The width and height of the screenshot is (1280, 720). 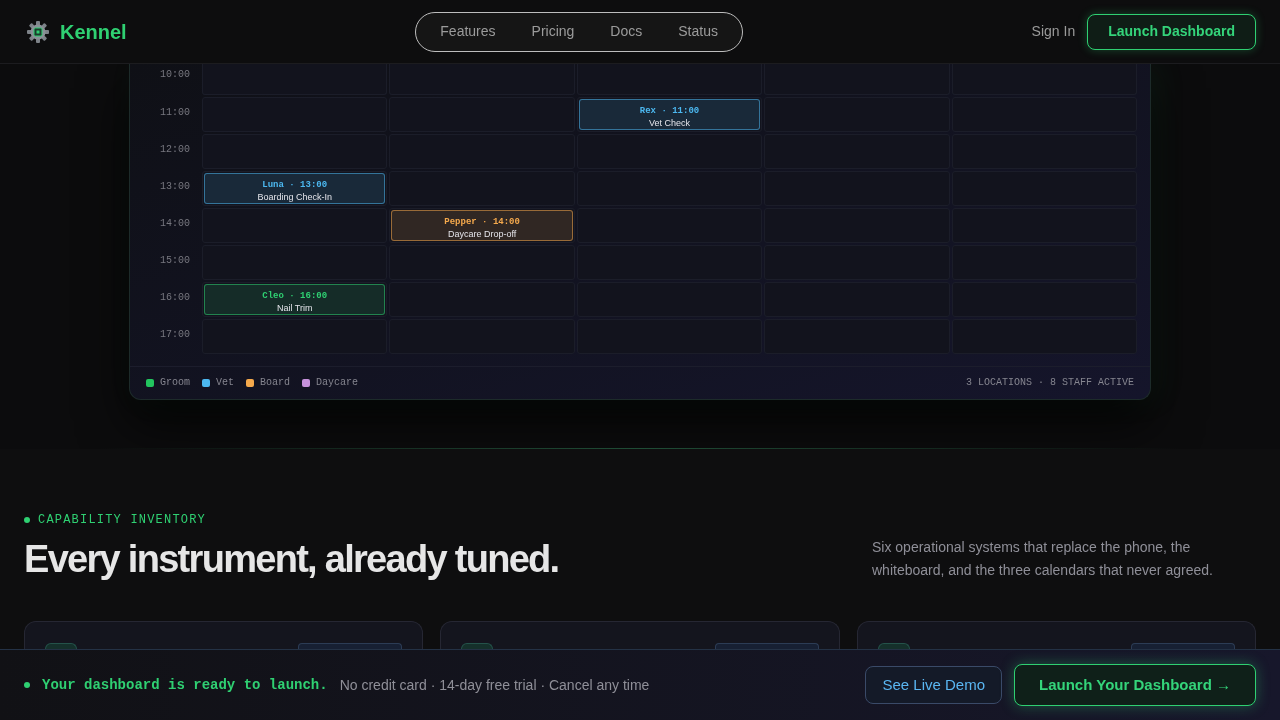 What do you see at coordinates (1053, 31) in the screenshot?
I see `sign-in-link: Sign In` at bounding box center [1053, 31].